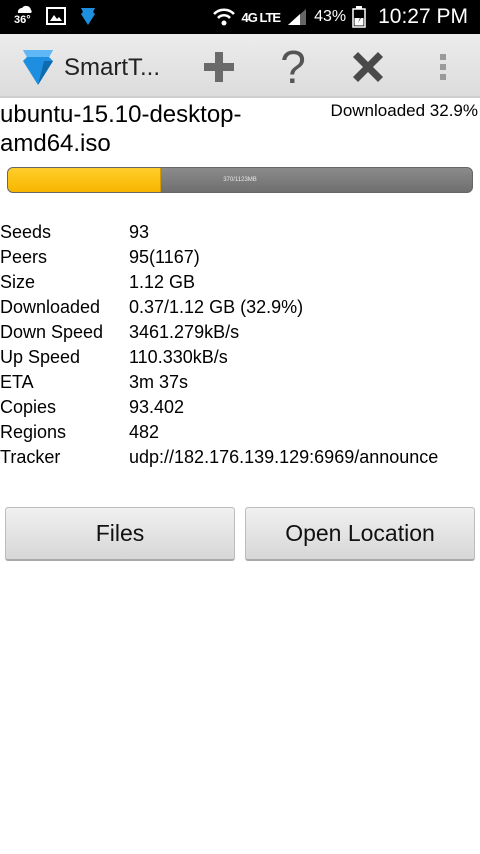 This screenshot has width=480, height=854. I want to click on detail-value: 0.37/1.12 GB (32.9%), so click(216, 307).